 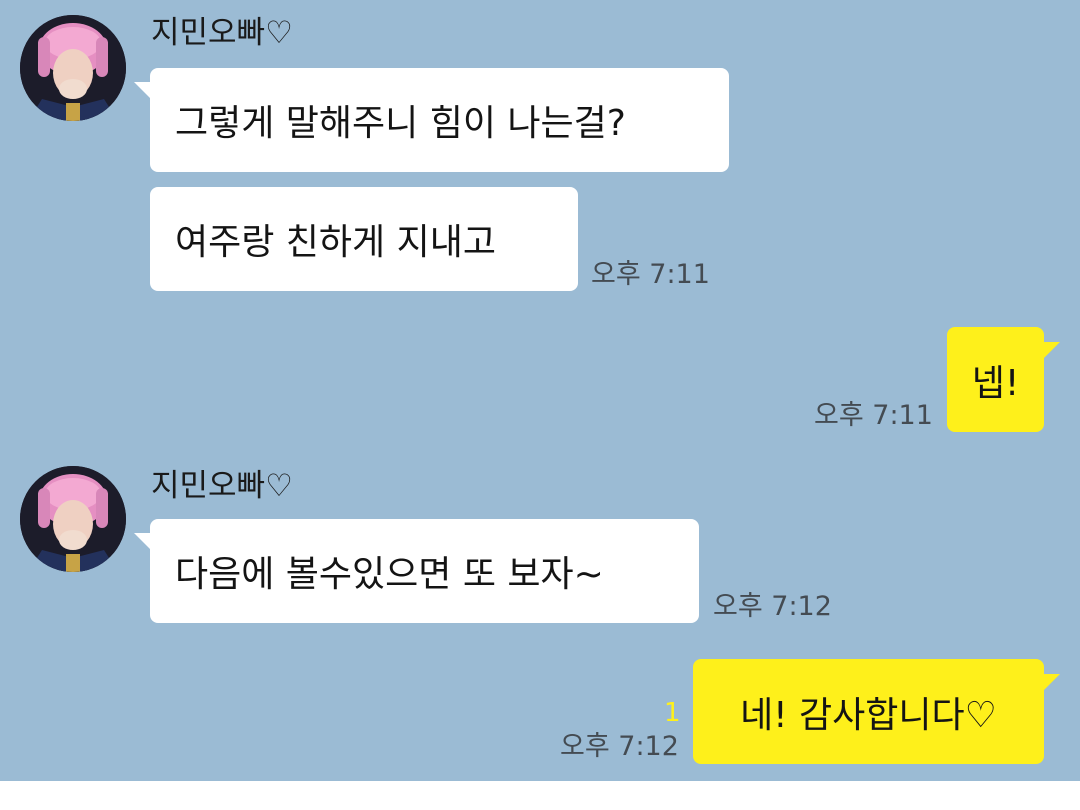 What do you see at coordinates (995, 383) in the screenshot?
I see `message-text: 넵!` at bounding box center [995, 383].